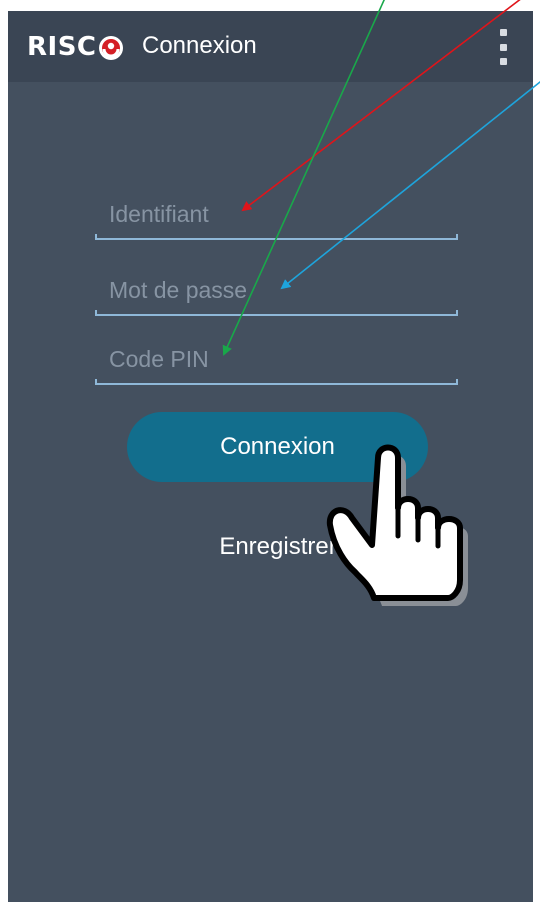 The height and width of the screenshot is (909, 540). I want to click on brand-text: RISC, so click(62, 47).